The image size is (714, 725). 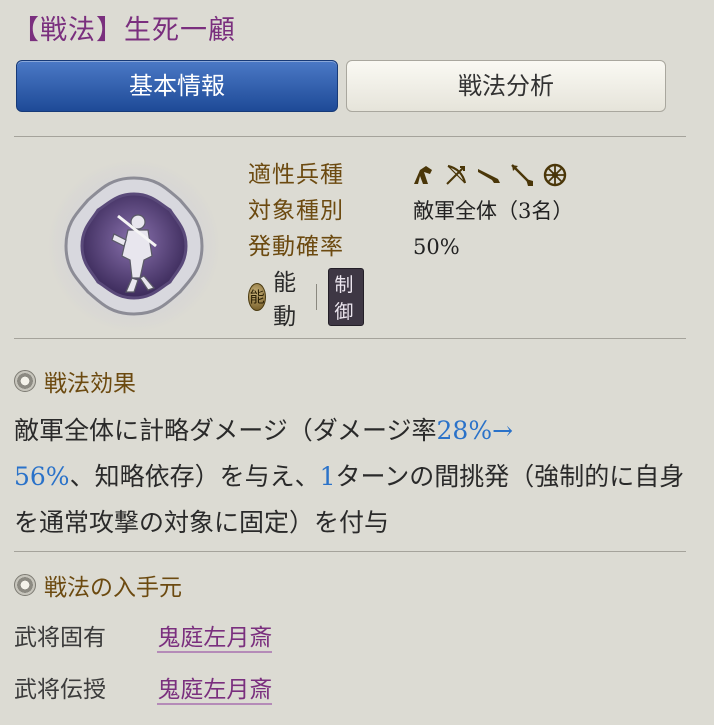 What do you see at coordinates (316, 297) in the screenshot?
I see `activation-divider` at bounding box center [316, 297].